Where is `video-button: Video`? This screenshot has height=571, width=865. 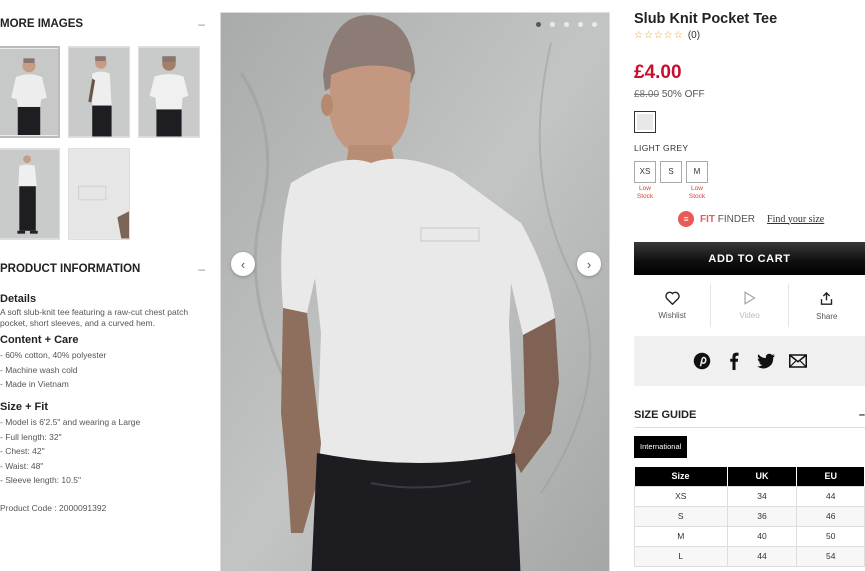
video-button: Video is located at coordinates (750, 305).